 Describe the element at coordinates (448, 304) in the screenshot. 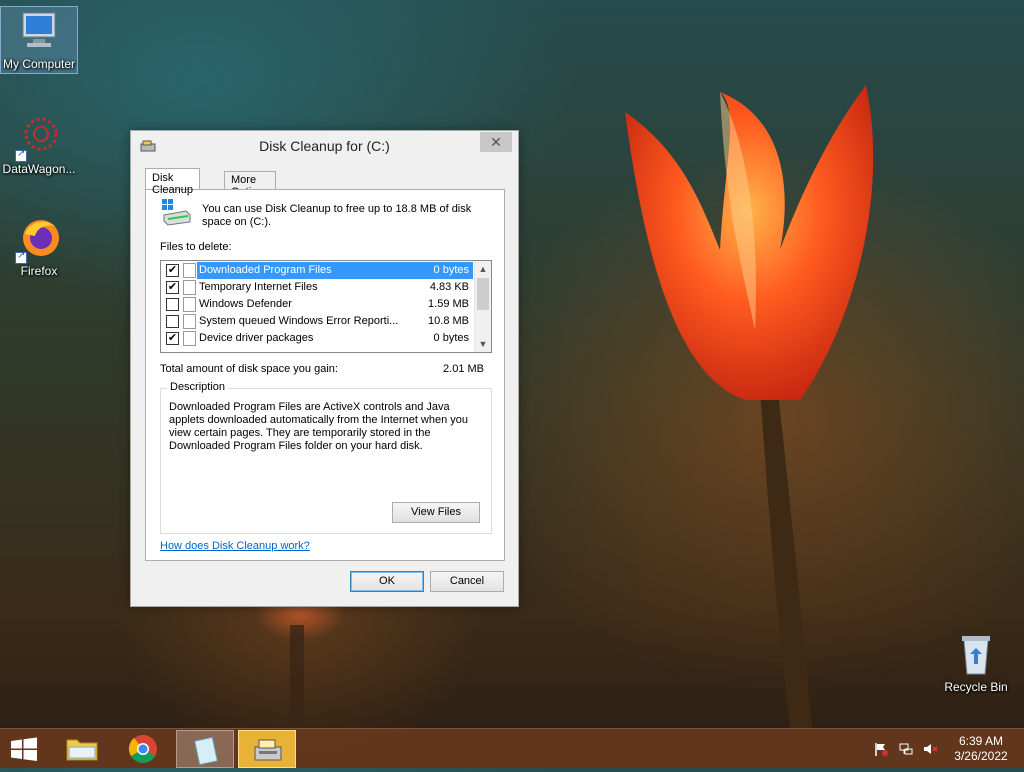

I see `file-category-size: 1.59 MB` at that location.